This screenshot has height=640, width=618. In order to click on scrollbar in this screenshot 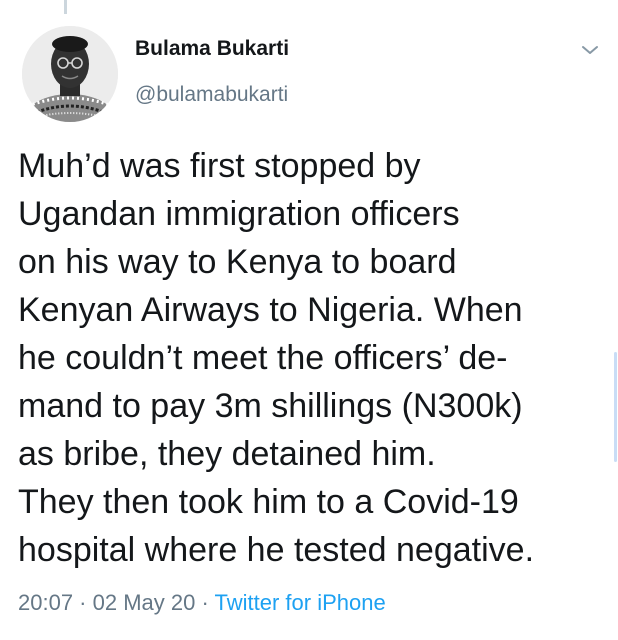, I will do `click(615, 407)`.